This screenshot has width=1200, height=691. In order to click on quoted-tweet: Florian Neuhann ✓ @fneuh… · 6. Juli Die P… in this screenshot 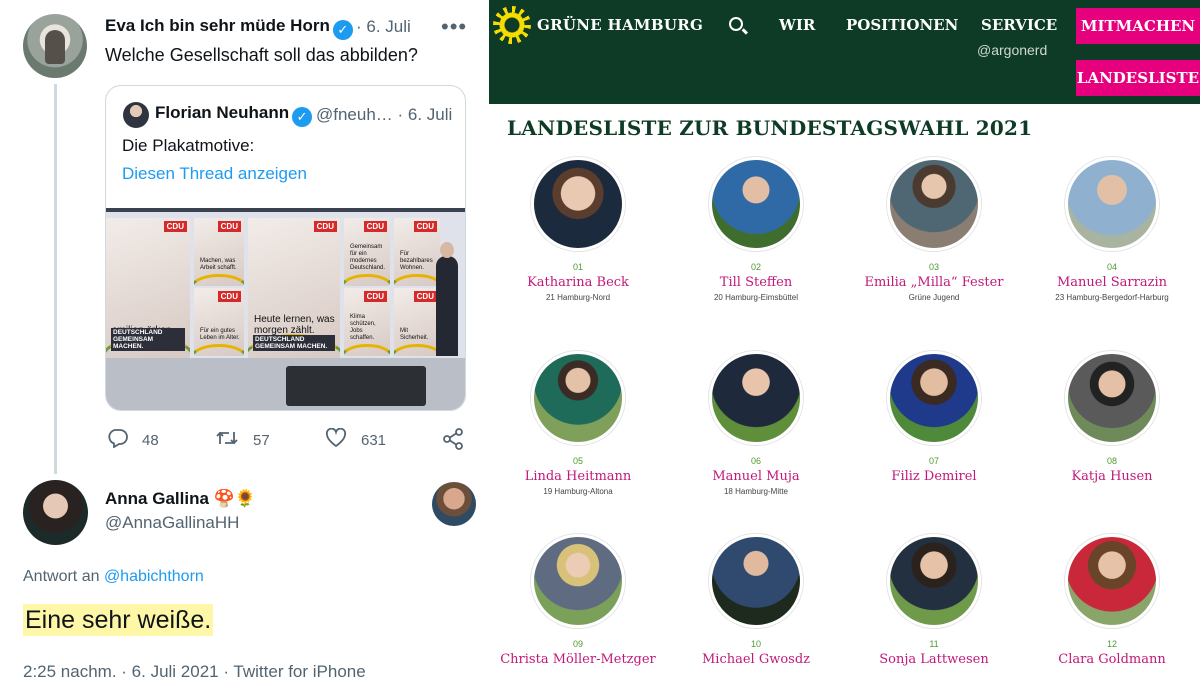, I will do `click(285, 248)`.